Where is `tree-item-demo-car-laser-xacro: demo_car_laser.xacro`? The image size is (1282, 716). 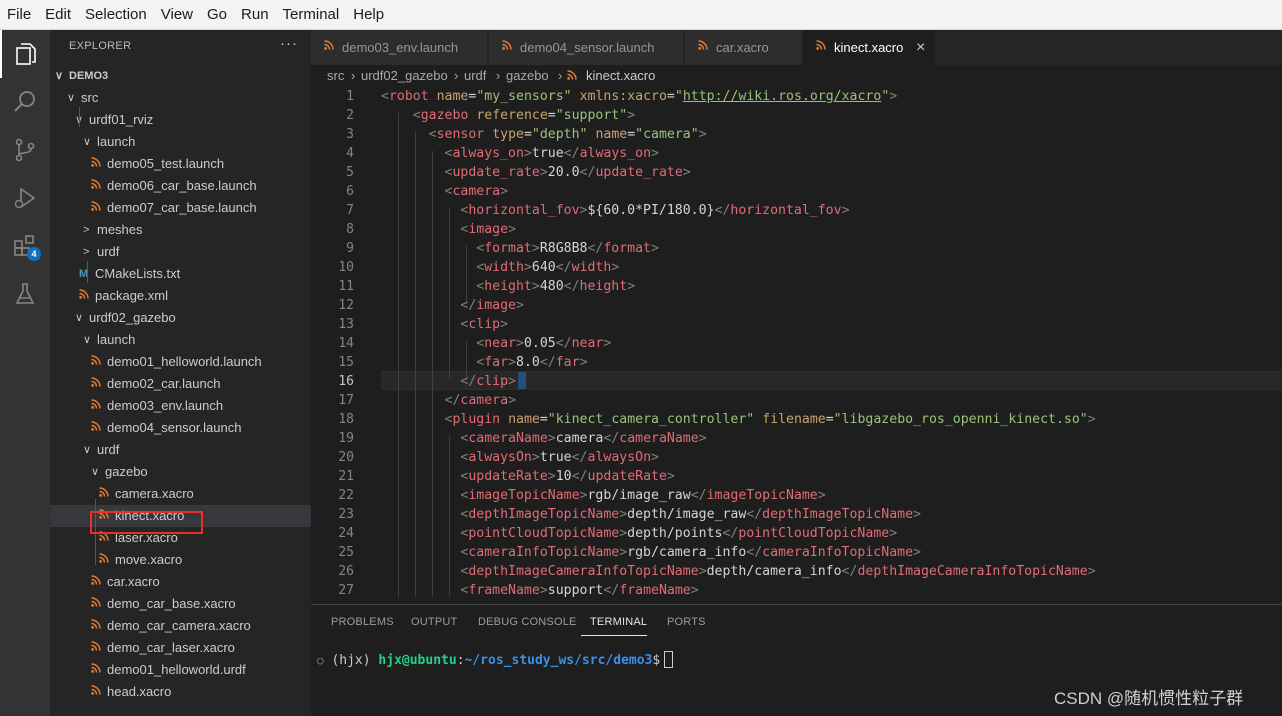 tree-item-demo-car-laser-xacro: demo_car_laser.xacro is located at coordinates (180, 648).